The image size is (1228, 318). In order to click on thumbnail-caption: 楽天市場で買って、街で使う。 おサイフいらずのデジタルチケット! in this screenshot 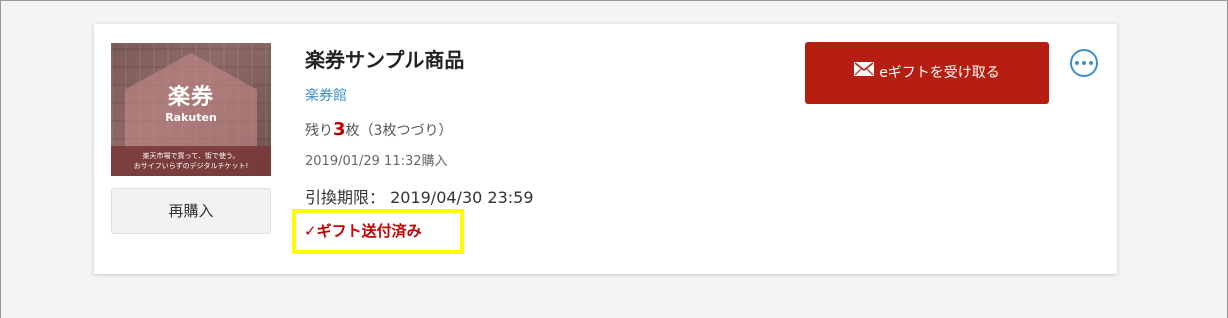, I will do `click(191, 161)`.